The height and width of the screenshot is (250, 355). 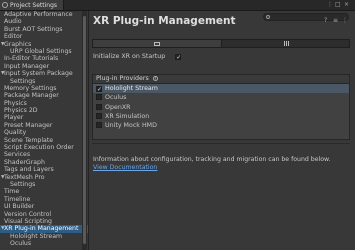 What do you see at coordinates (28, 221) in the screenshot?
I see `sidebar-item-label: Visual Scripting` at bounding box center [28, 221].